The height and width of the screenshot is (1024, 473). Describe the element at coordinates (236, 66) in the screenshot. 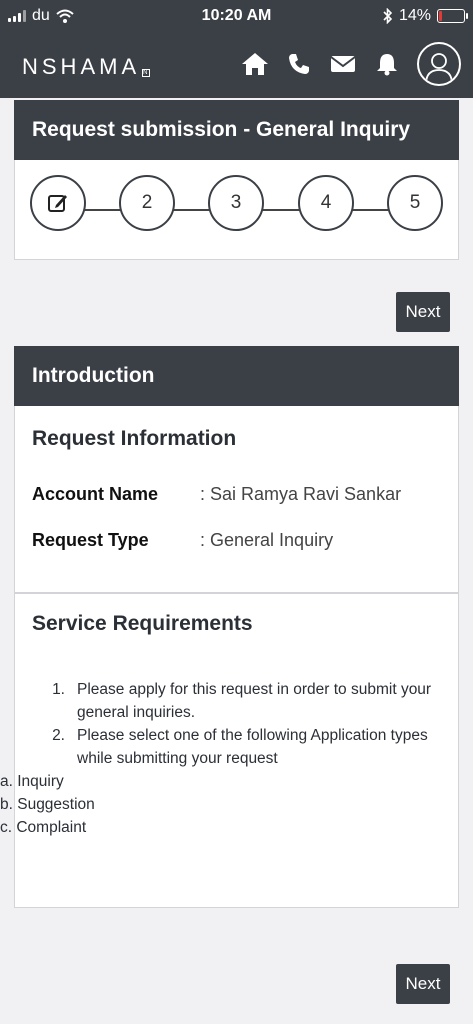

I see `app-header: NSHAMA N` at that location.